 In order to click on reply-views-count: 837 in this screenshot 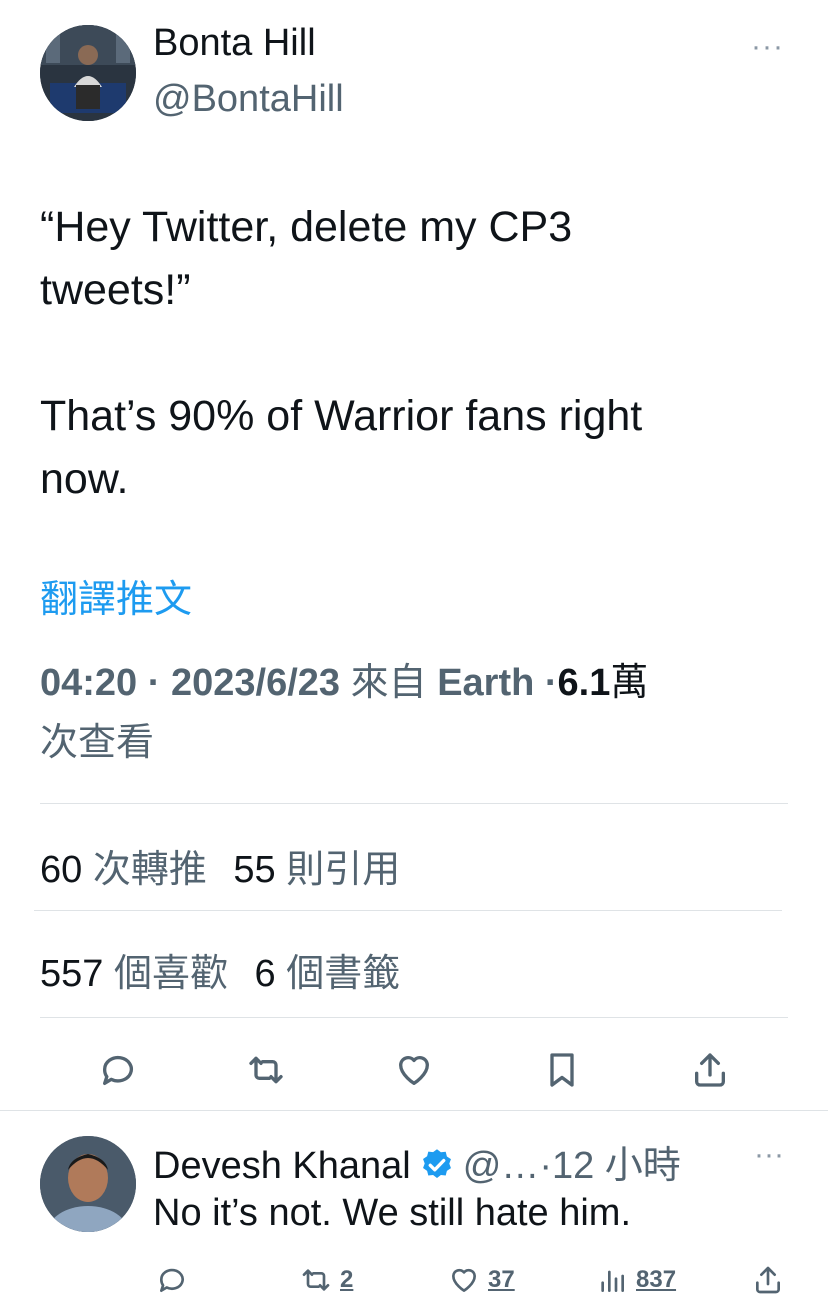, I will do `click(656, 1279)`.